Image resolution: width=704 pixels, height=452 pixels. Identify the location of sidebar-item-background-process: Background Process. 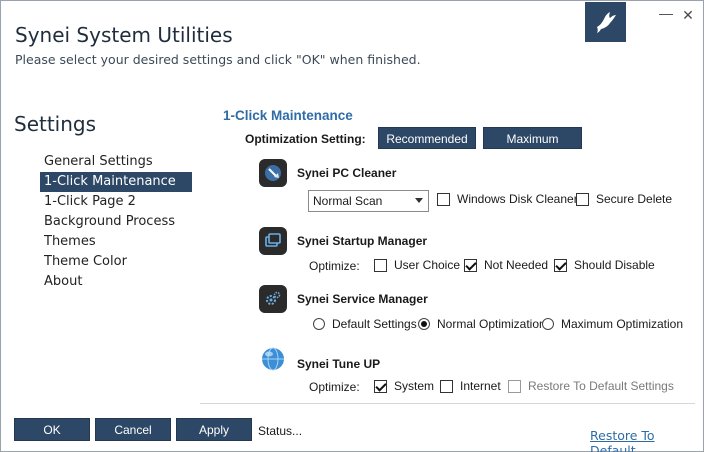
(116, 222).